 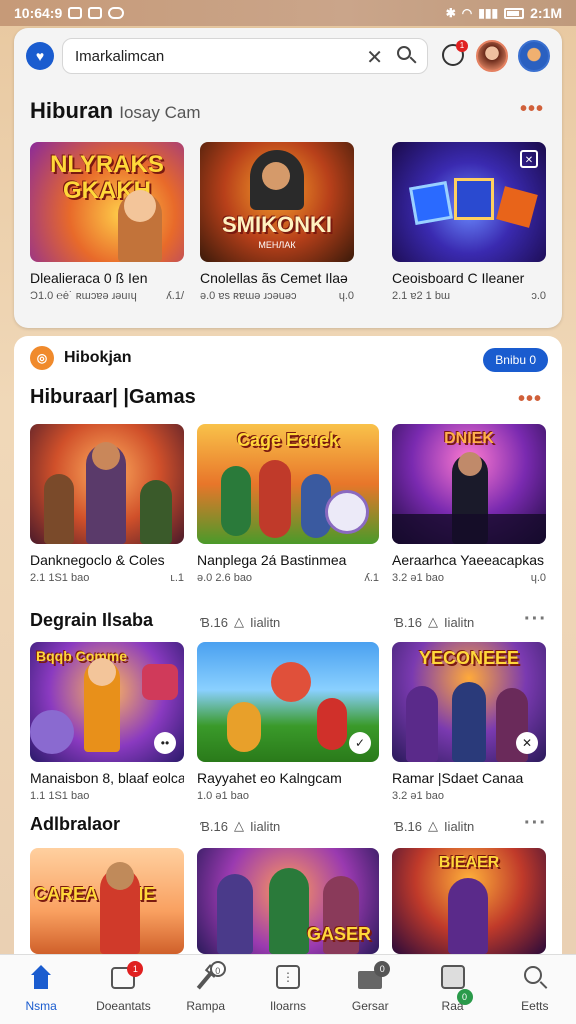 What do you see at coordinates (534, 56) in the screenshot?
I see `profile-avatar` at bounding box center [534, 56].